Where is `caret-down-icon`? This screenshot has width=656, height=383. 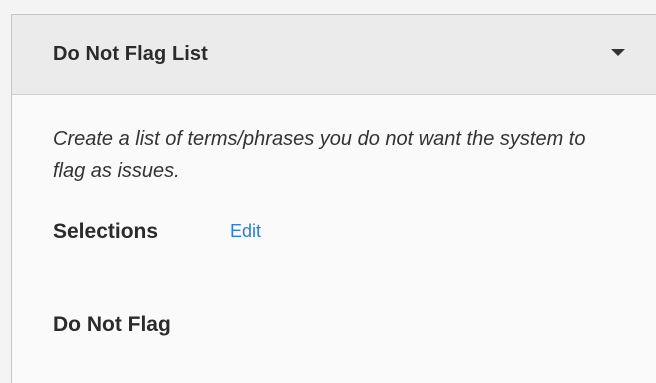
caret-down-icon is located at coordinates (618, 52).